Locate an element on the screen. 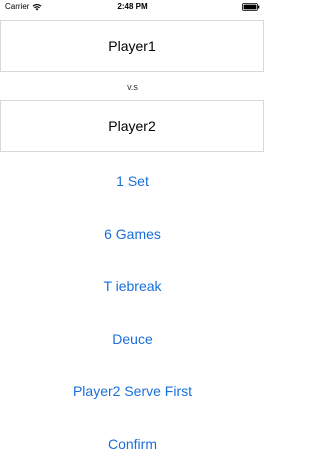  games-button: 6 Games is located at coordinates (132, 234).